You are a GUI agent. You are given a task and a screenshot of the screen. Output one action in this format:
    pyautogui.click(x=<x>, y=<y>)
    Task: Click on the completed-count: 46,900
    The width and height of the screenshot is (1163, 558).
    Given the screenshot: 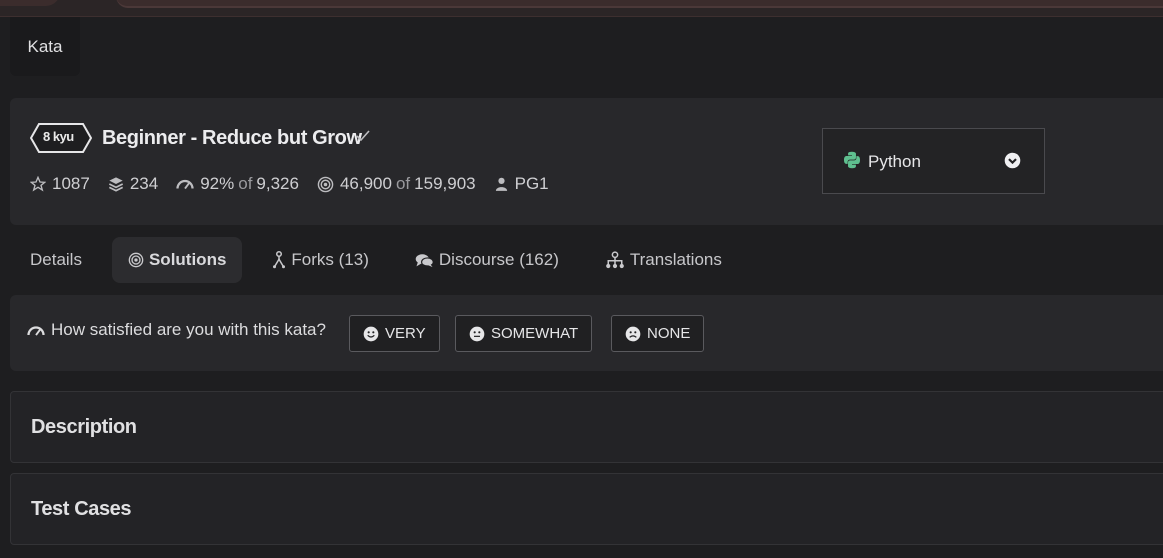 What is the action you would take?
    pyautogui.click(x=365, y=183)
    